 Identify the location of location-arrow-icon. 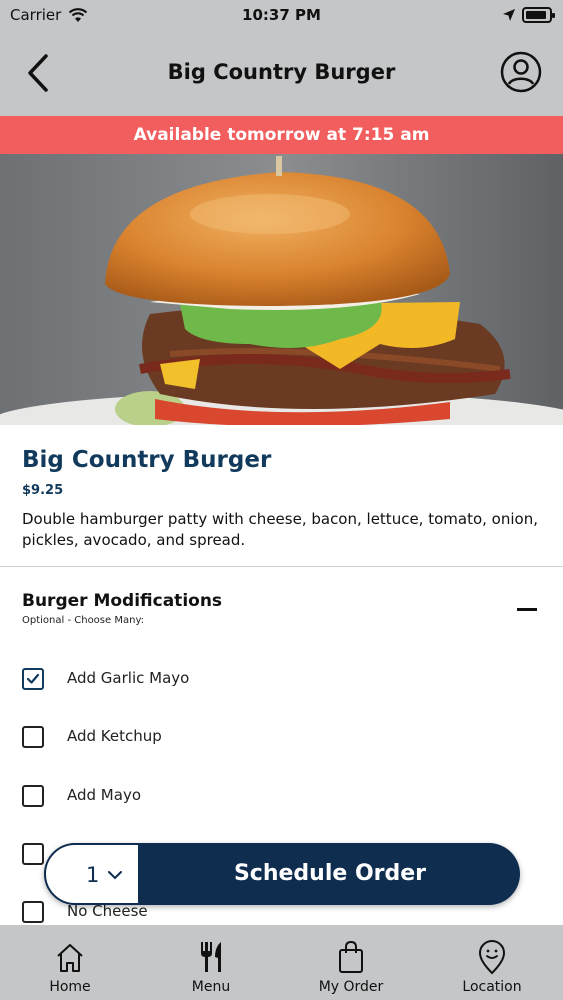
(509, 15).